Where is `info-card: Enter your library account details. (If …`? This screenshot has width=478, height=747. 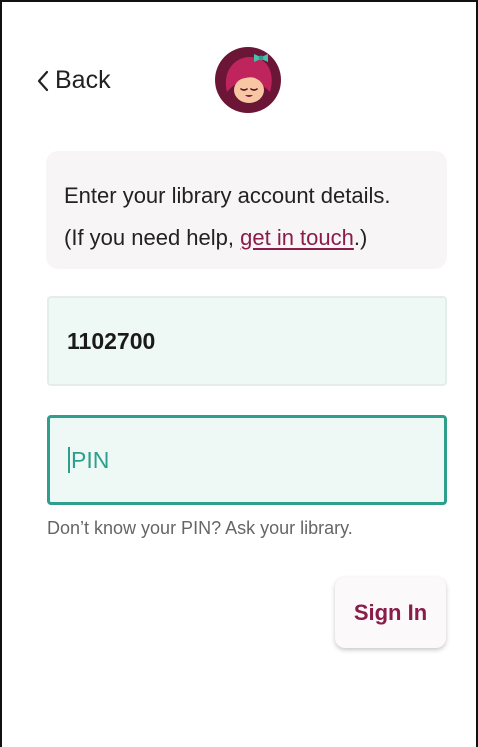 info-card: Enter your library account details. (If … is located at coordinates (246, 210).